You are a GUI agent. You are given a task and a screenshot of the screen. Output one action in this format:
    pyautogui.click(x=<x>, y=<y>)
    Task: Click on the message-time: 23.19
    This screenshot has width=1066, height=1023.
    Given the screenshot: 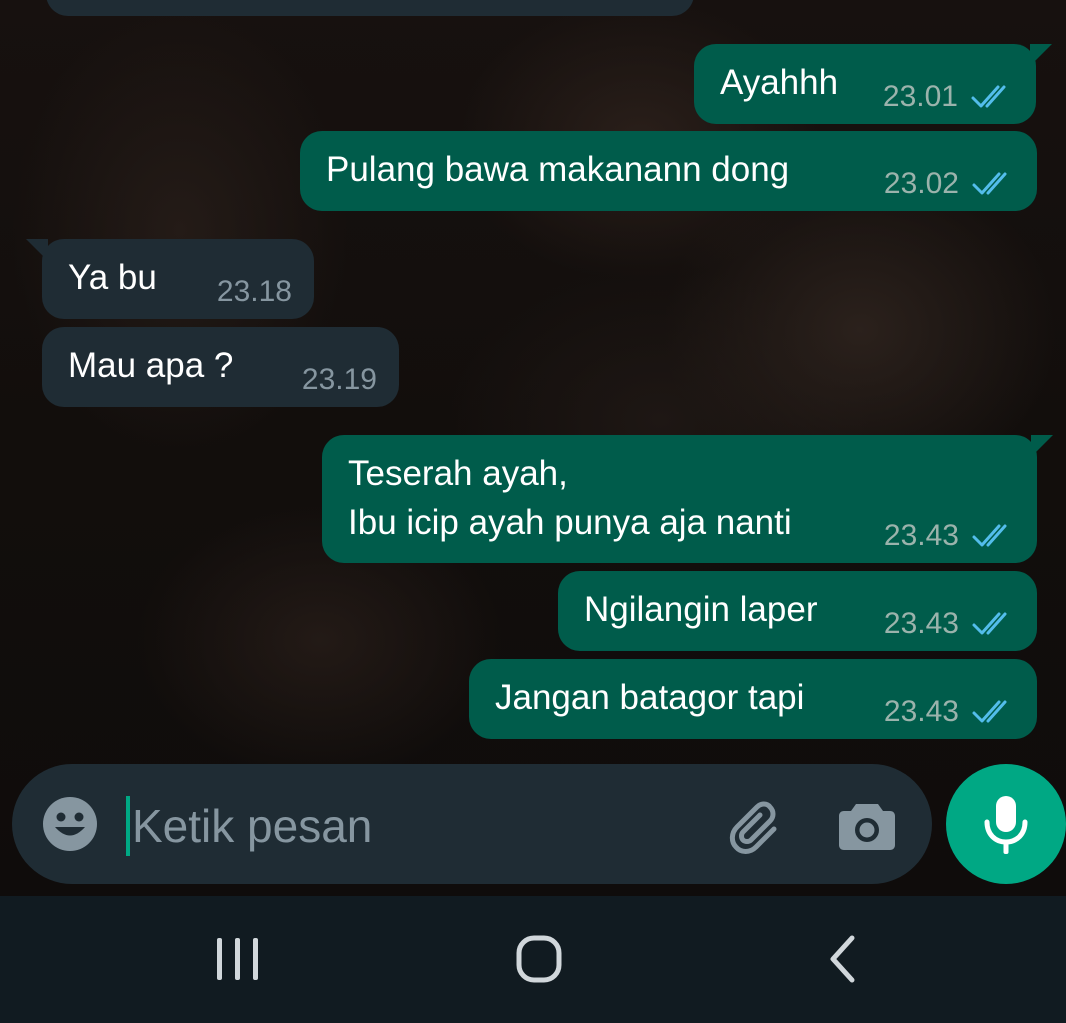 What is the action you would take?
    pyautogui.click(x=339, y=379)
    